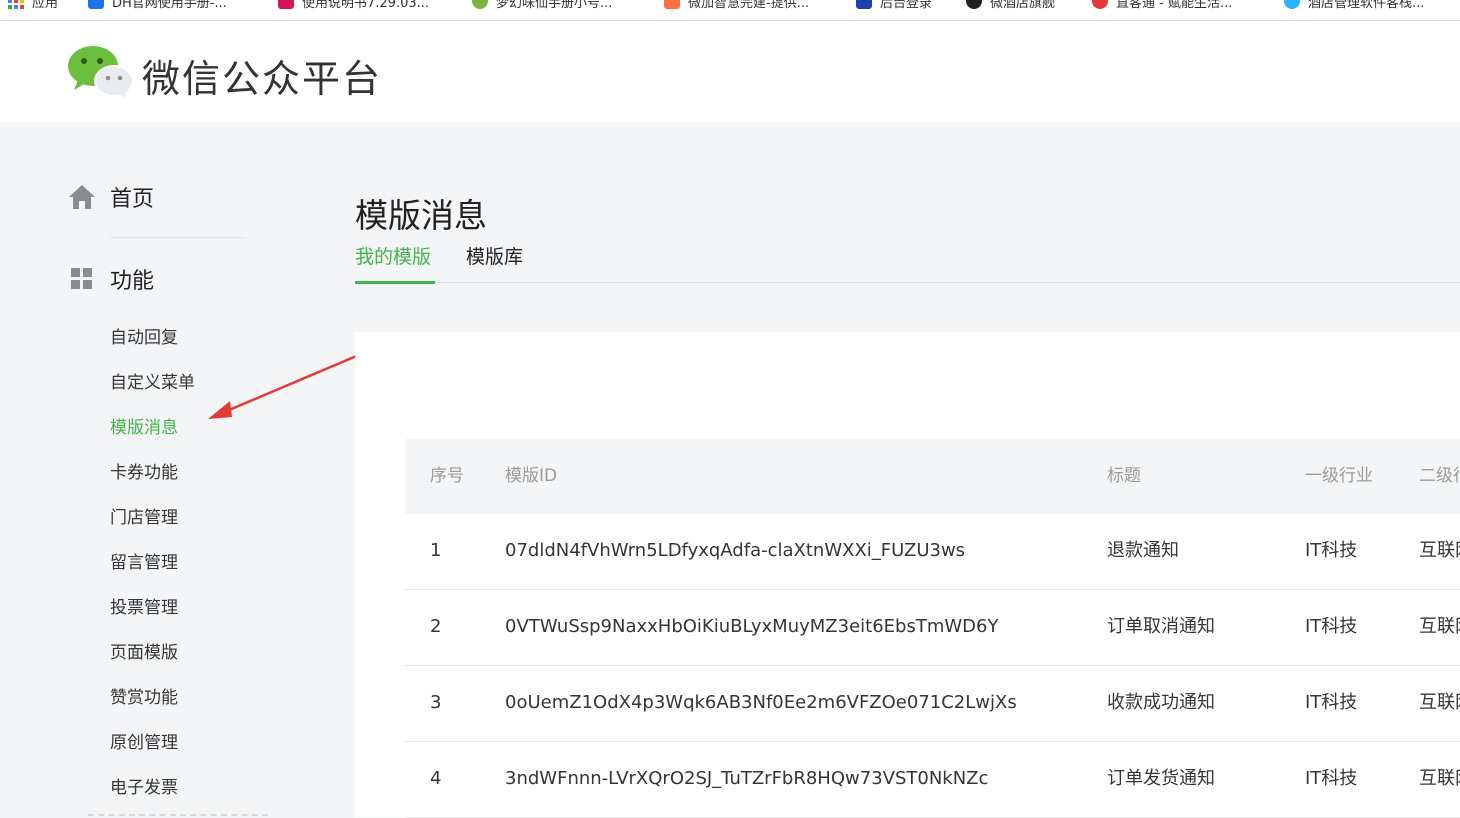 This screenshot has height=818, width=1460. Describe the element at coordinates (152, 608) in the screenshot. I see `sidebar-item-votes: 投票管理` at that location.